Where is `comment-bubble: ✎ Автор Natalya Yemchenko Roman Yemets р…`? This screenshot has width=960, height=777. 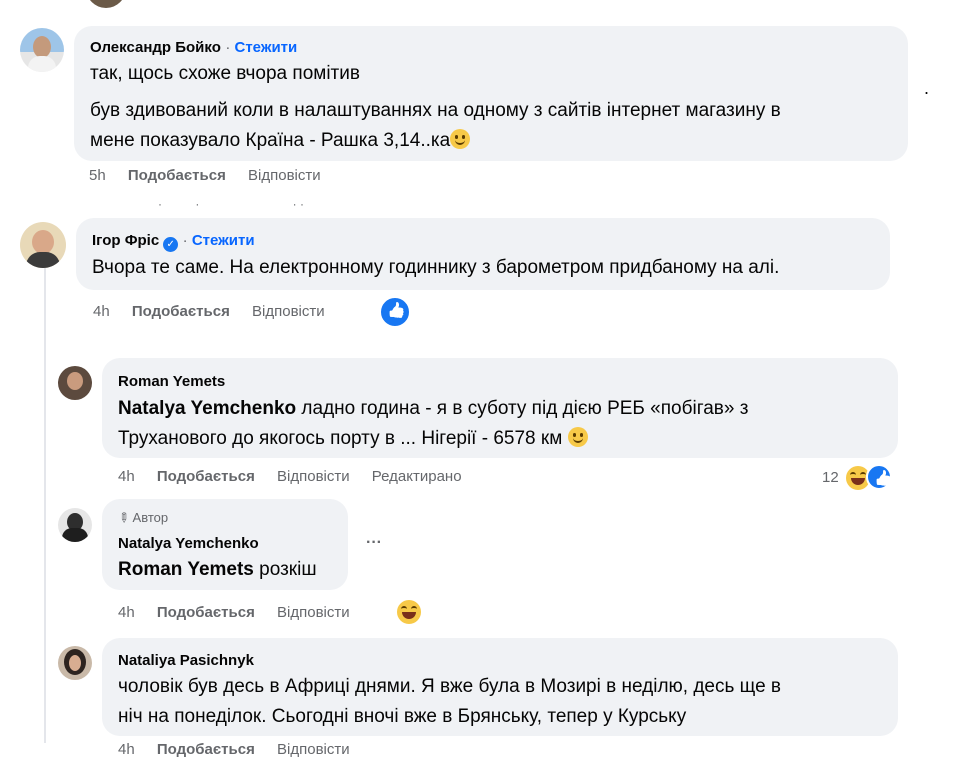 comment-bubble: ✎ Автор Natalya Yemchenko Roman Yemets р… is located at coordinates (225, 544).